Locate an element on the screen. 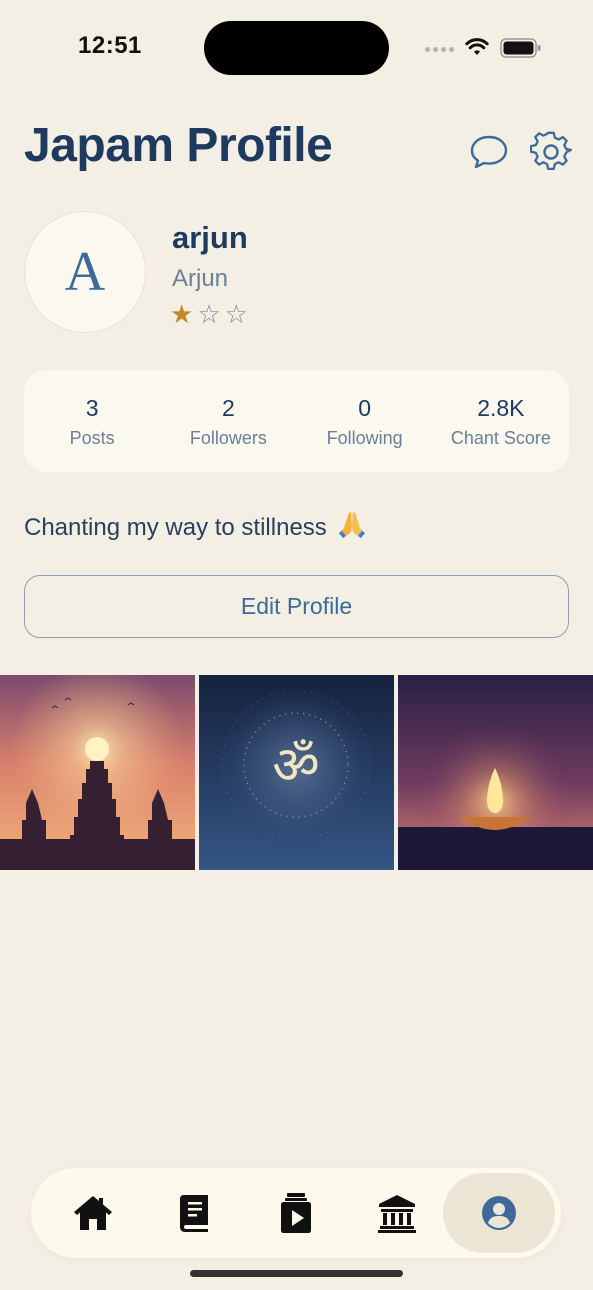  chat-bubble-icon is located at coordinates (489, 152).